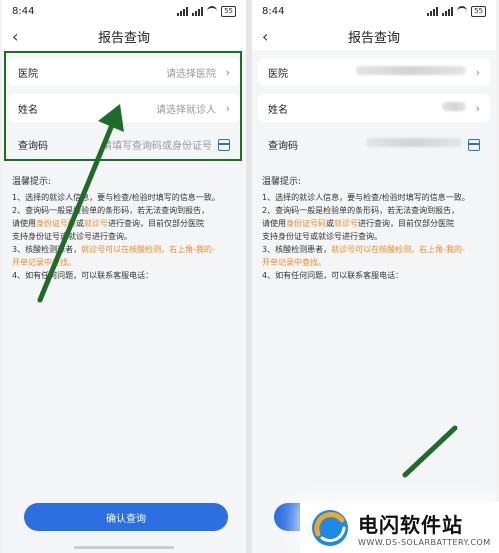  Describe the element at coordinates (410, 524) in the screenshot. I see `watermark-title: 电闪软件站` at that location.